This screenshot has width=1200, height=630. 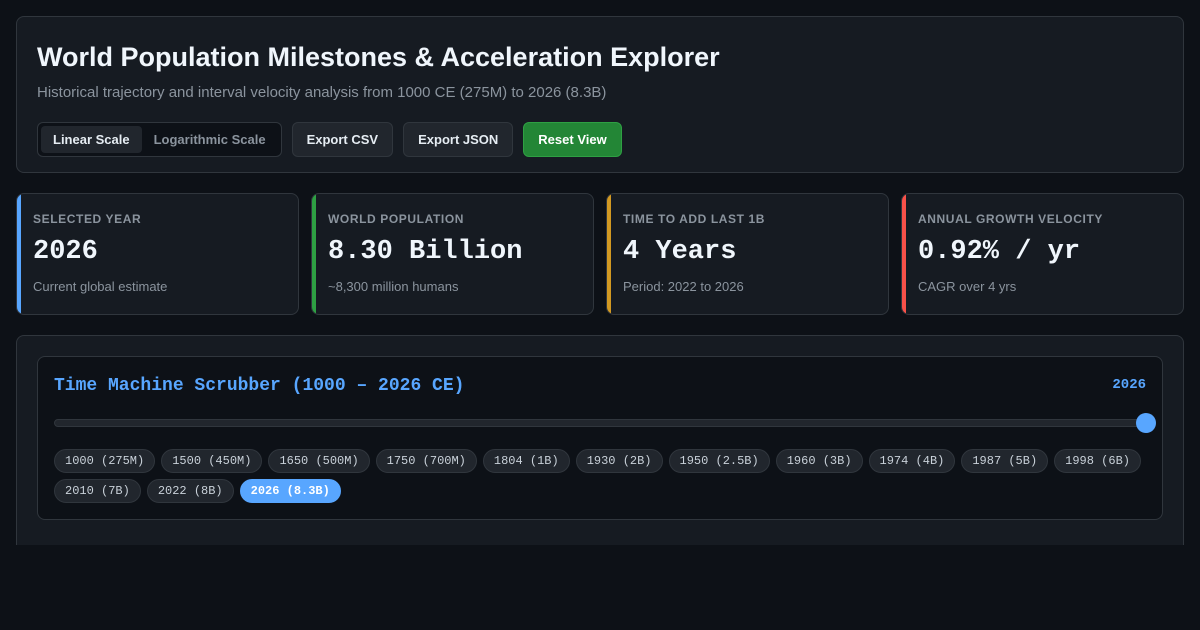 What do you see at coordinates (91, 139) in the screenshot?
I see `linear-scale-button: Linear Scale` at bounding box center [91, 139].